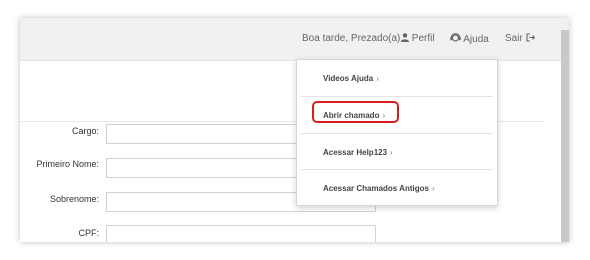 The image size is (590, 260). Describe the element at coordinates (67, 164) in the screenshot. I see `primeiro-nome-label: Primeiro Nome:` at that location.